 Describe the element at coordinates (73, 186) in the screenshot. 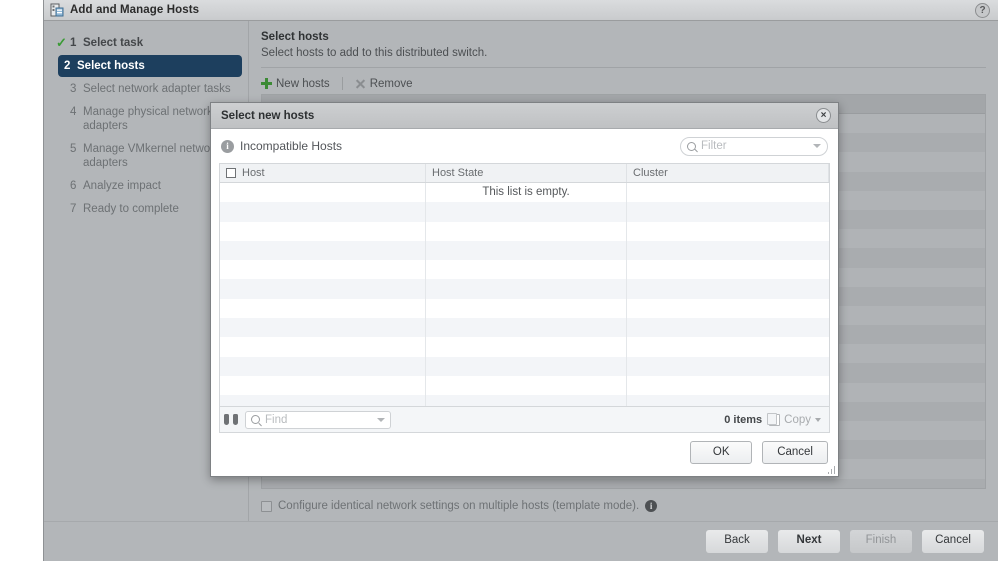

I see `step-number: 6` at that location.